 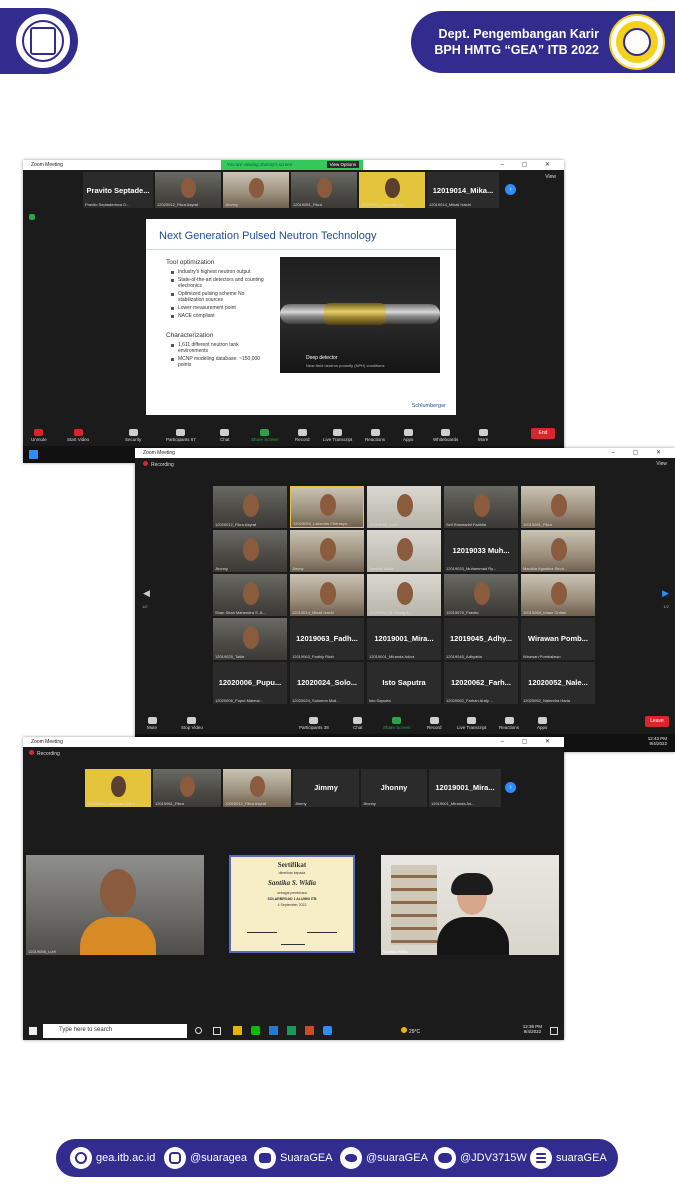 What do you see at coordinates (483, 435) in the screenshot?
I see `more-button: More` at bounding box center [483, 435].